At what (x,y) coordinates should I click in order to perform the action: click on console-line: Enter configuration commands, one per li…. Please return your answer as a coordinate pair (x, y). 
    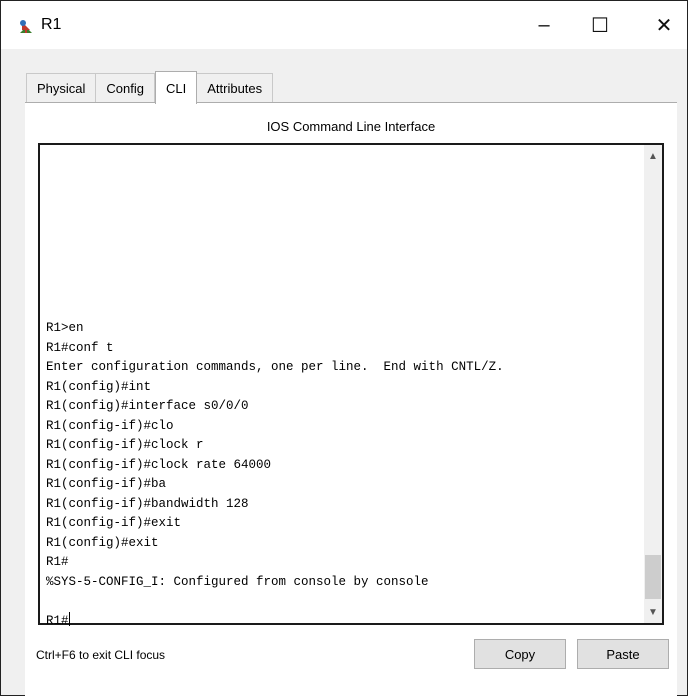
    Looking at the image, I should click on (275, 367).